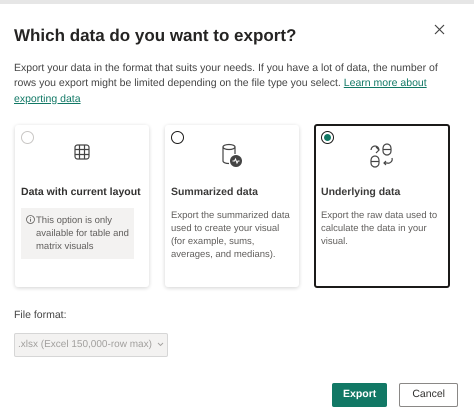 Image resolution: width=474 pixels, height=417 pixels. What do you see at coordinates (439, 29) in the screenshot?
I see `close-icon` at bounding box center [439, 29].